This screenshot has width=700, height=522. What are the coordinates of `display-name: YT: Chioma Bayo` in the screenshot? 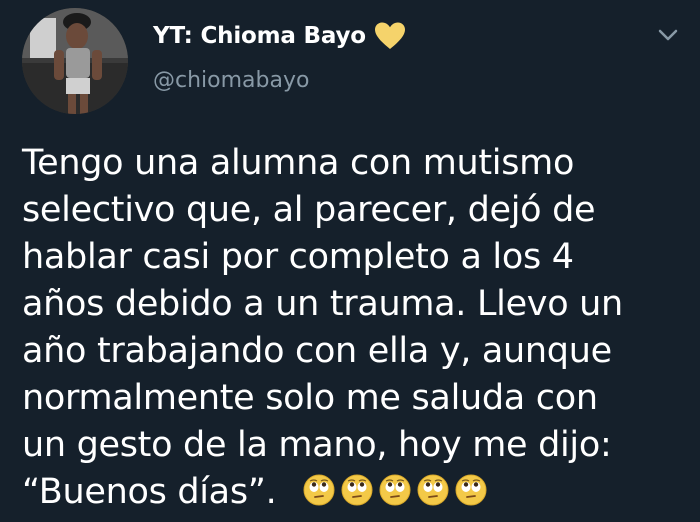 It's located at (259, 36).